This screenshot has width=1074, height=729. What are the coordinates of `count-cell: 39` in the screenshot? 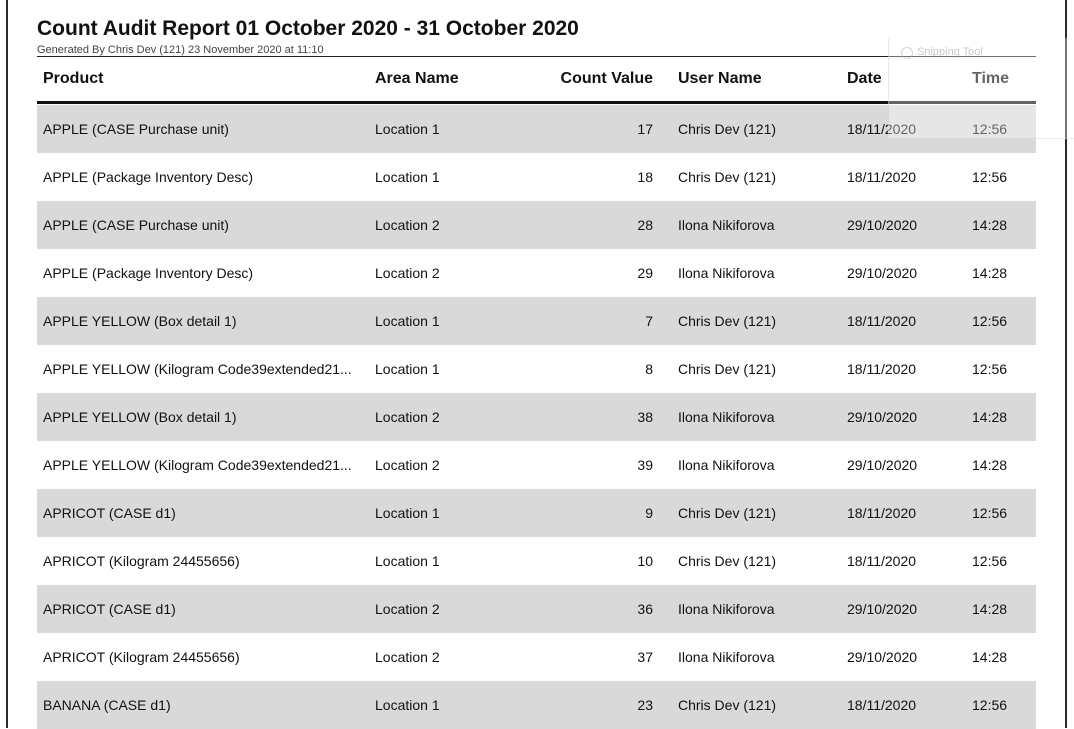 It's located at (645, 465).